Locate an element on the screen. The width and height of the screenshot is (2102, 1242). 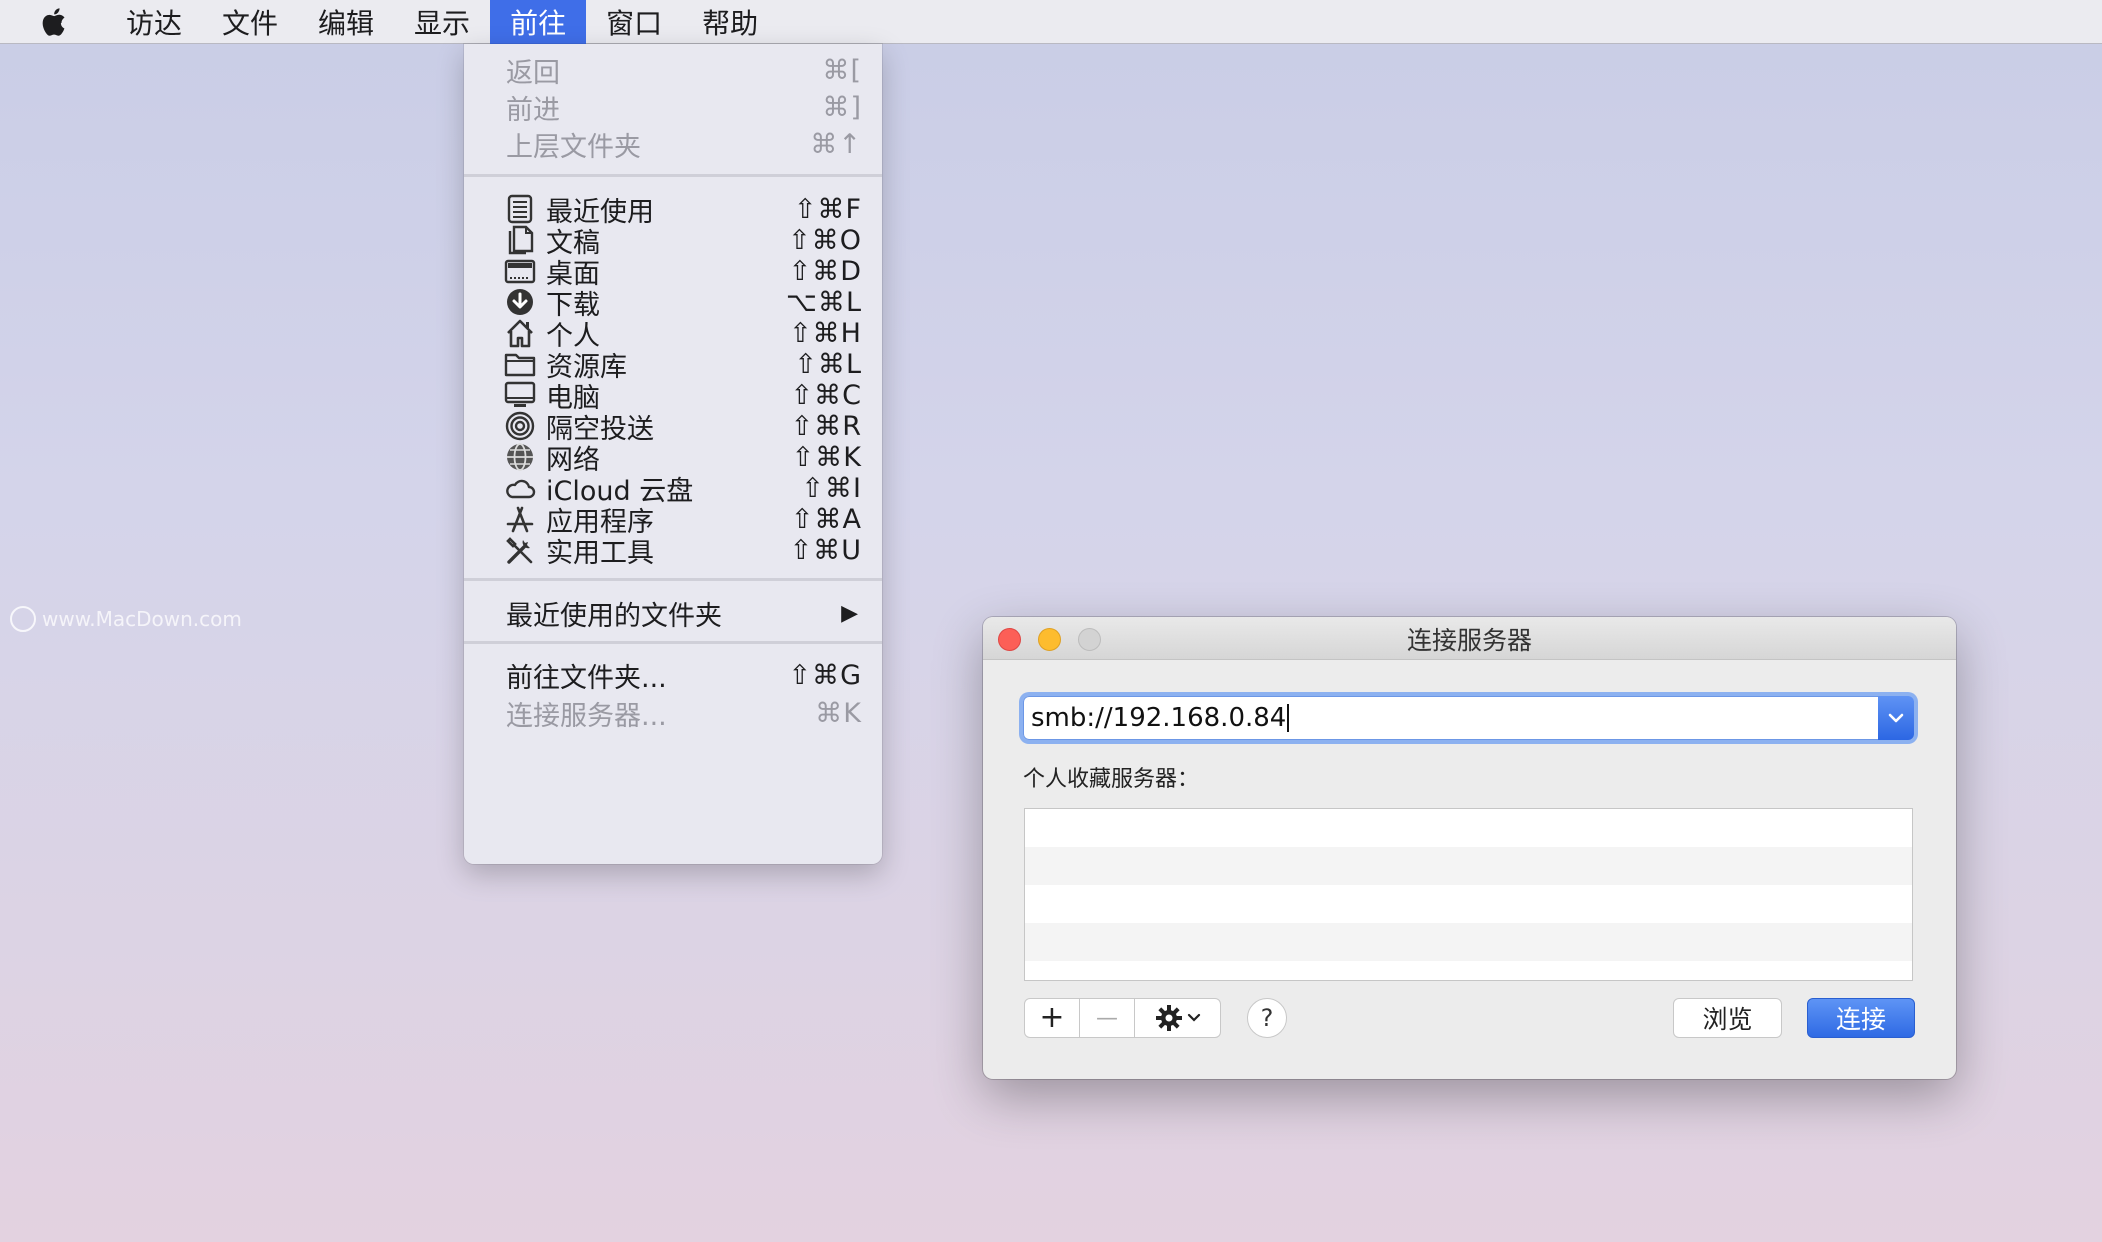
menu-window: 窗口 is located at coordinates (634, 22).